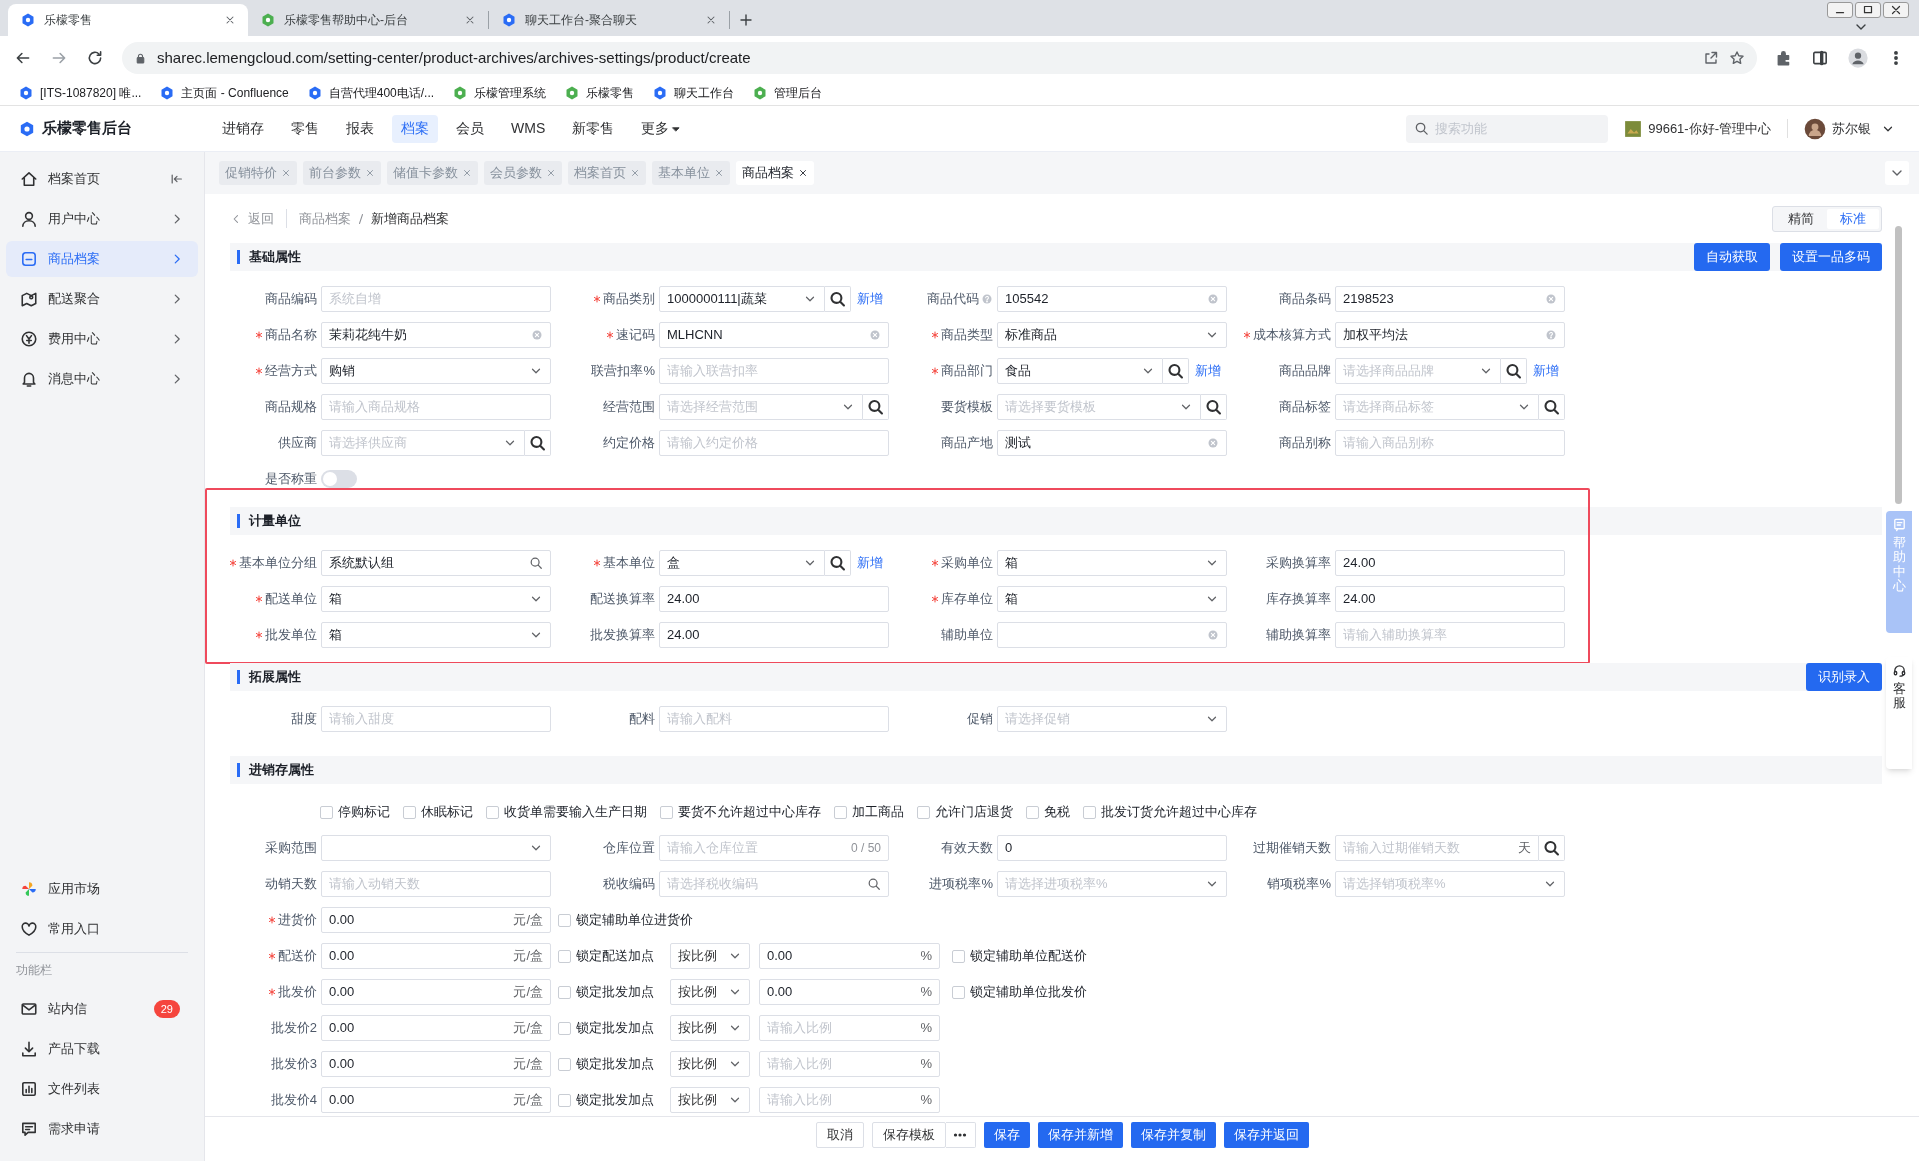 Image resolution: width=1919 pixels, height=1161 pixels. What do you see at coordinates (960, 1135) in the screenshot?
I see `more-button` at bounding box center [960, 1135].